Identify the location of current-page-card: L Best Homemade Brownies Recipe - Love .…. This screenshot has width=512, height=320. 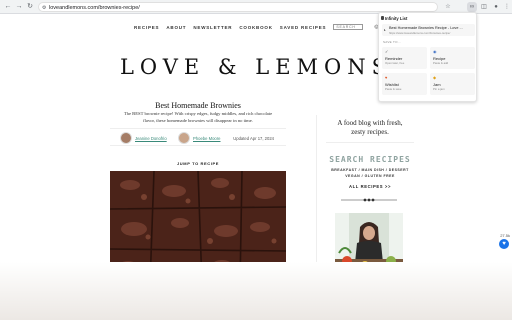
(428, 30).